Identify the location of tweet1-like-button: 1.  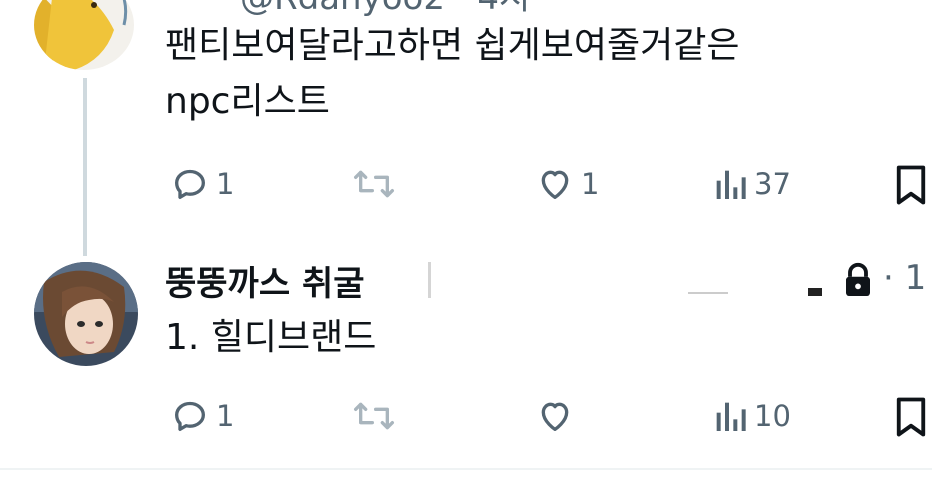
(567, 184).